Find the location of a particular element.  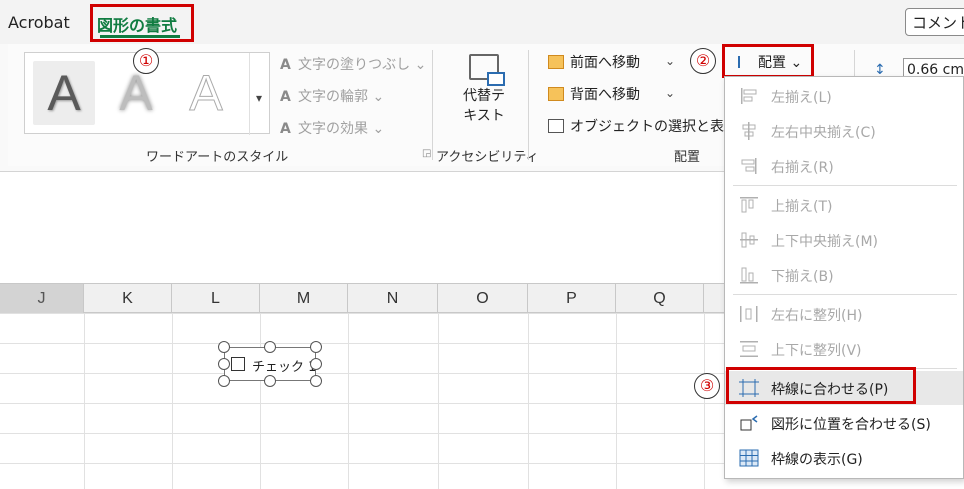

menu-item-label: 左揃え(L) is located at coordinates (801, 98).